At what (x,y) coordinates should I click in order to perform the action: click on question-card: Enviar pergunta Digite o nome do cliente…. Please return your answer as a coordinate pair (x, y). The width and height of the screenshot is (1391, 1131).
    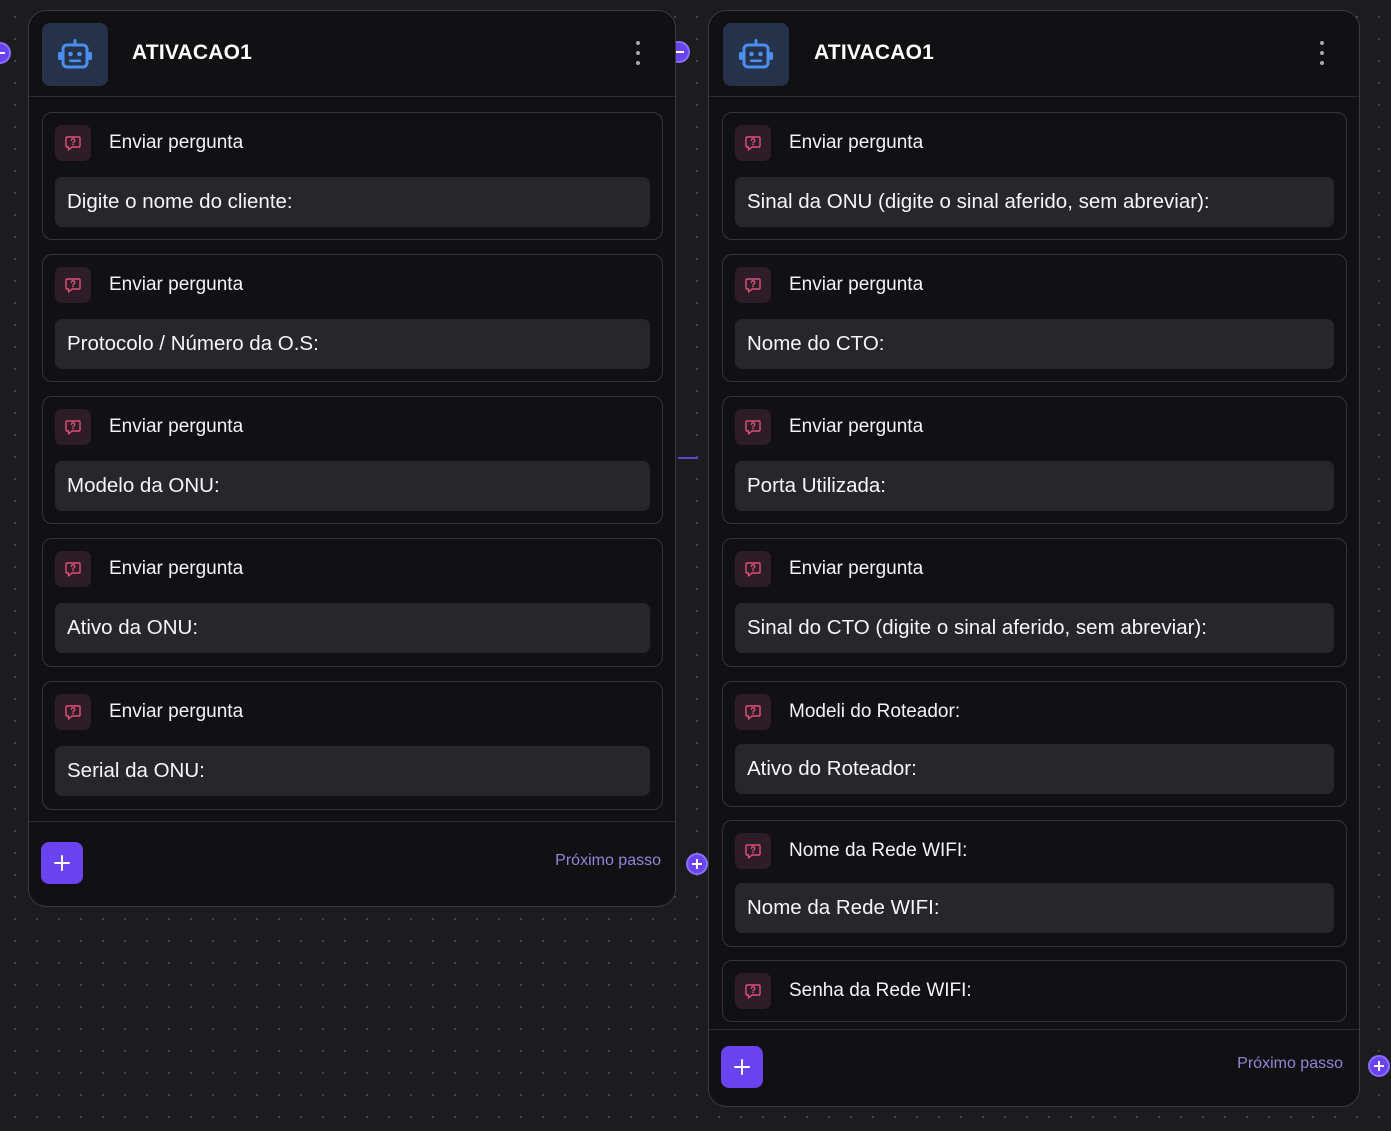
    Looking at the image, I should click on (352, 176).